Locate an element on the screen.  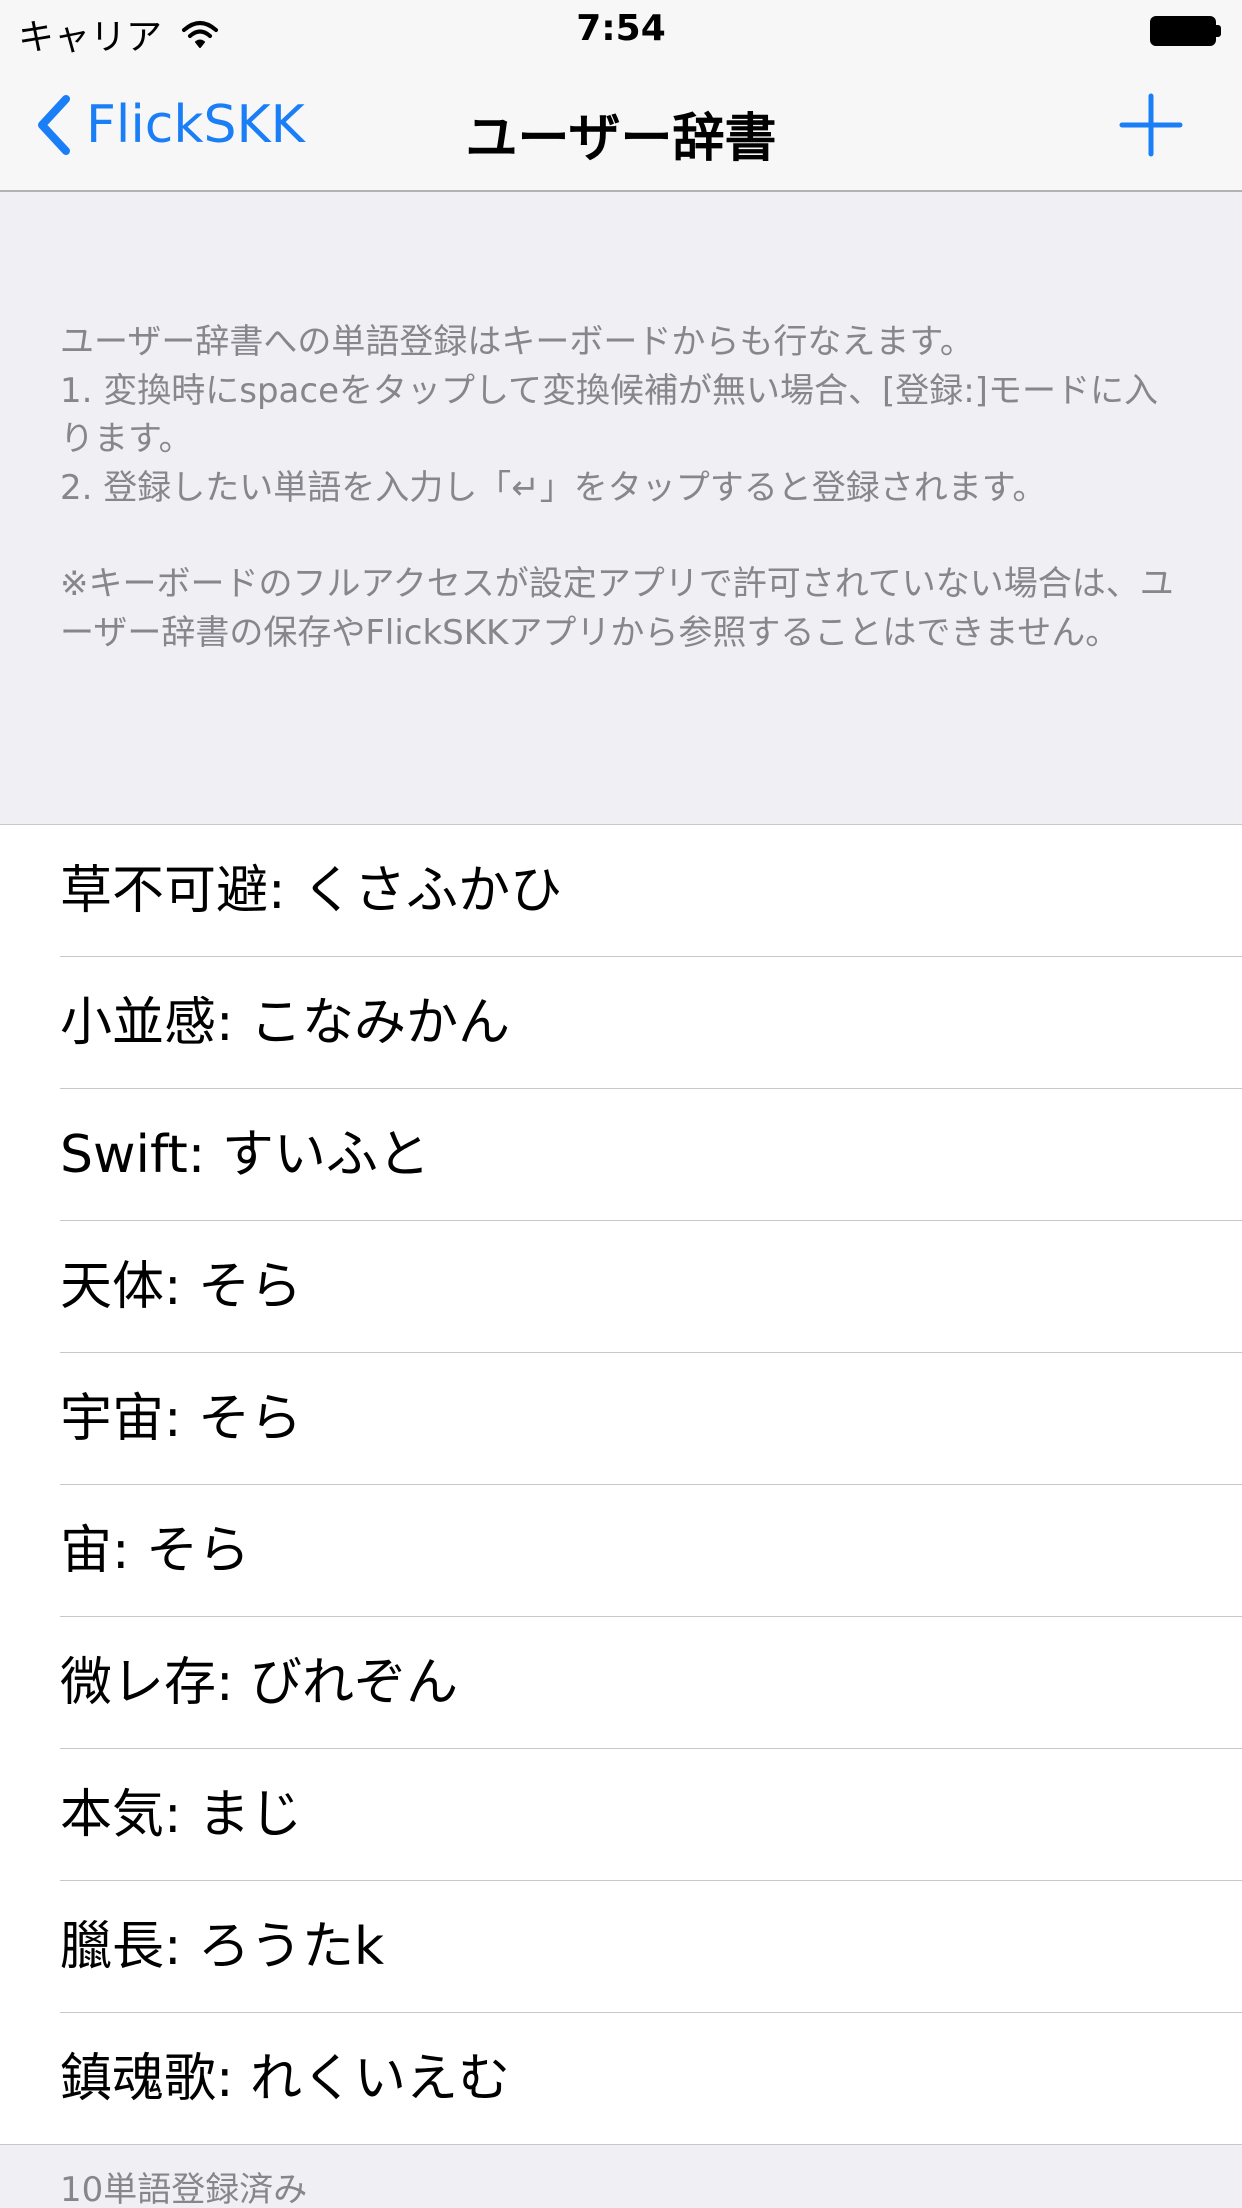
list-item-label: 鎮魂歌: れくいえむ is located at coordinates (285, 2079).